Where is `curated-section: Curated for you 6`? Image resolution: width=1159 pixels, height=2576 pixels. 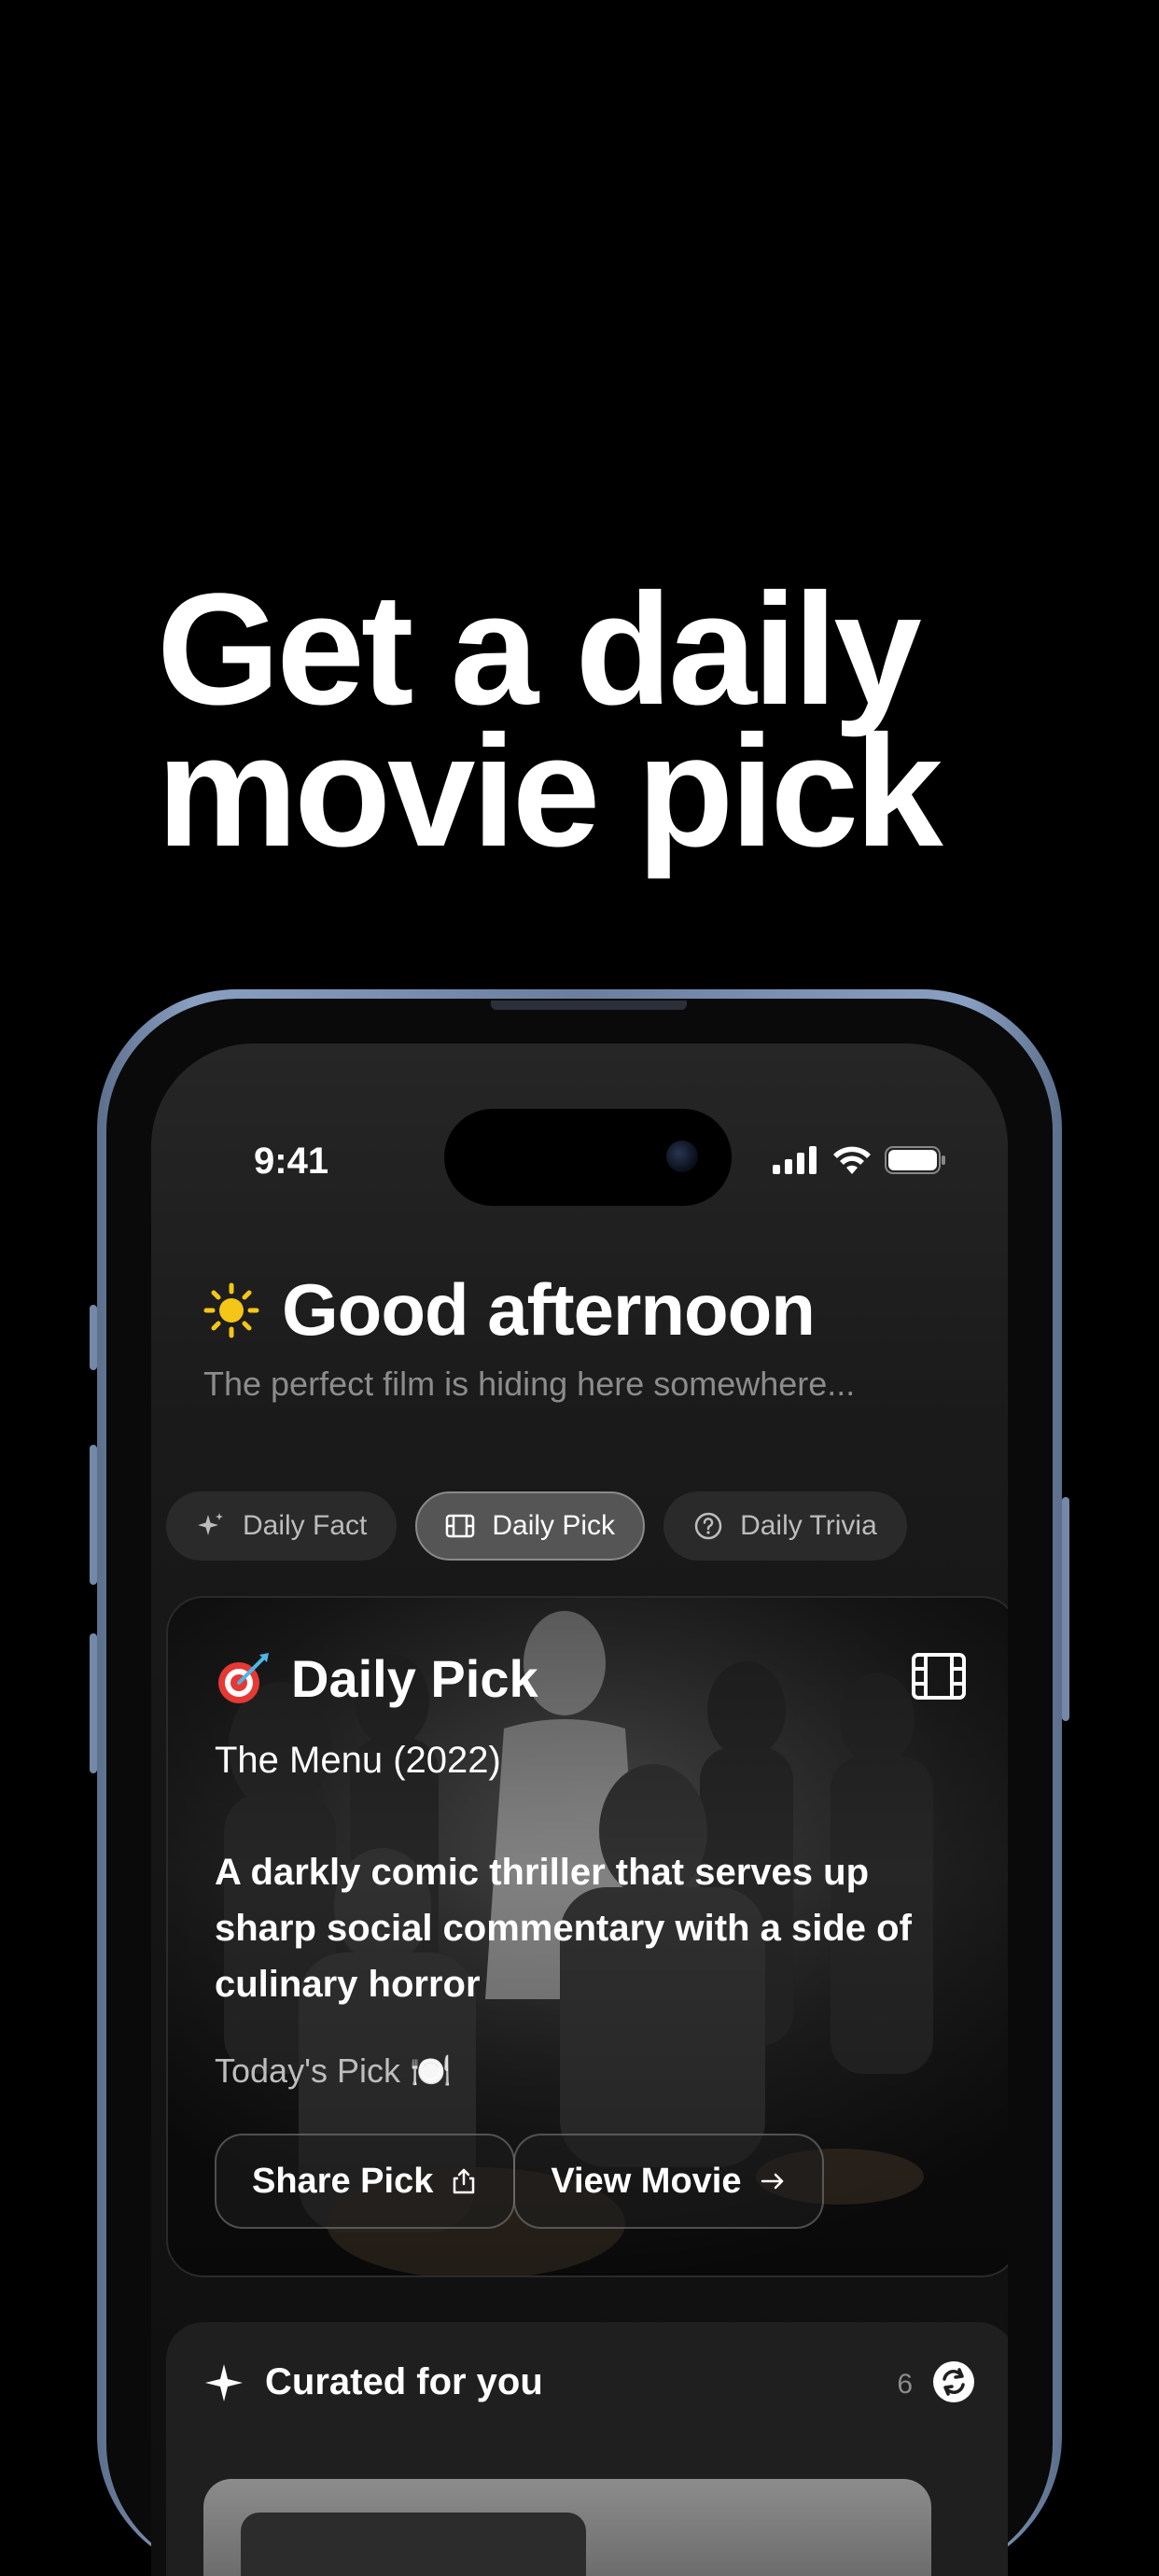 curated-section: Curated for you 6 is located at coordinates (587, 2449).